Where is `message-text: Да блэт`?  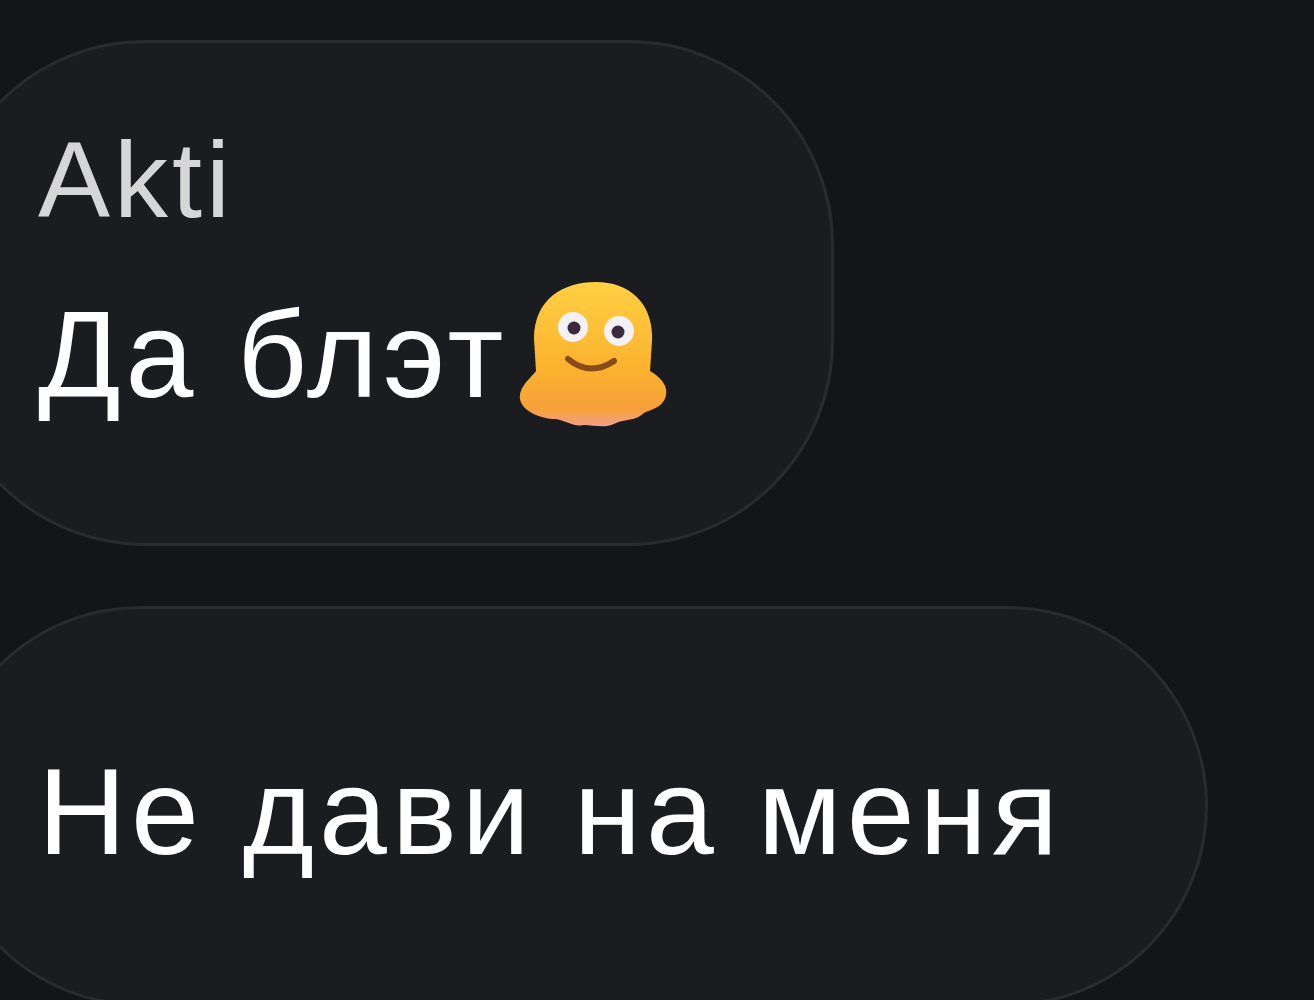
message-text: Да блэт is located at coordinates (273, 355).